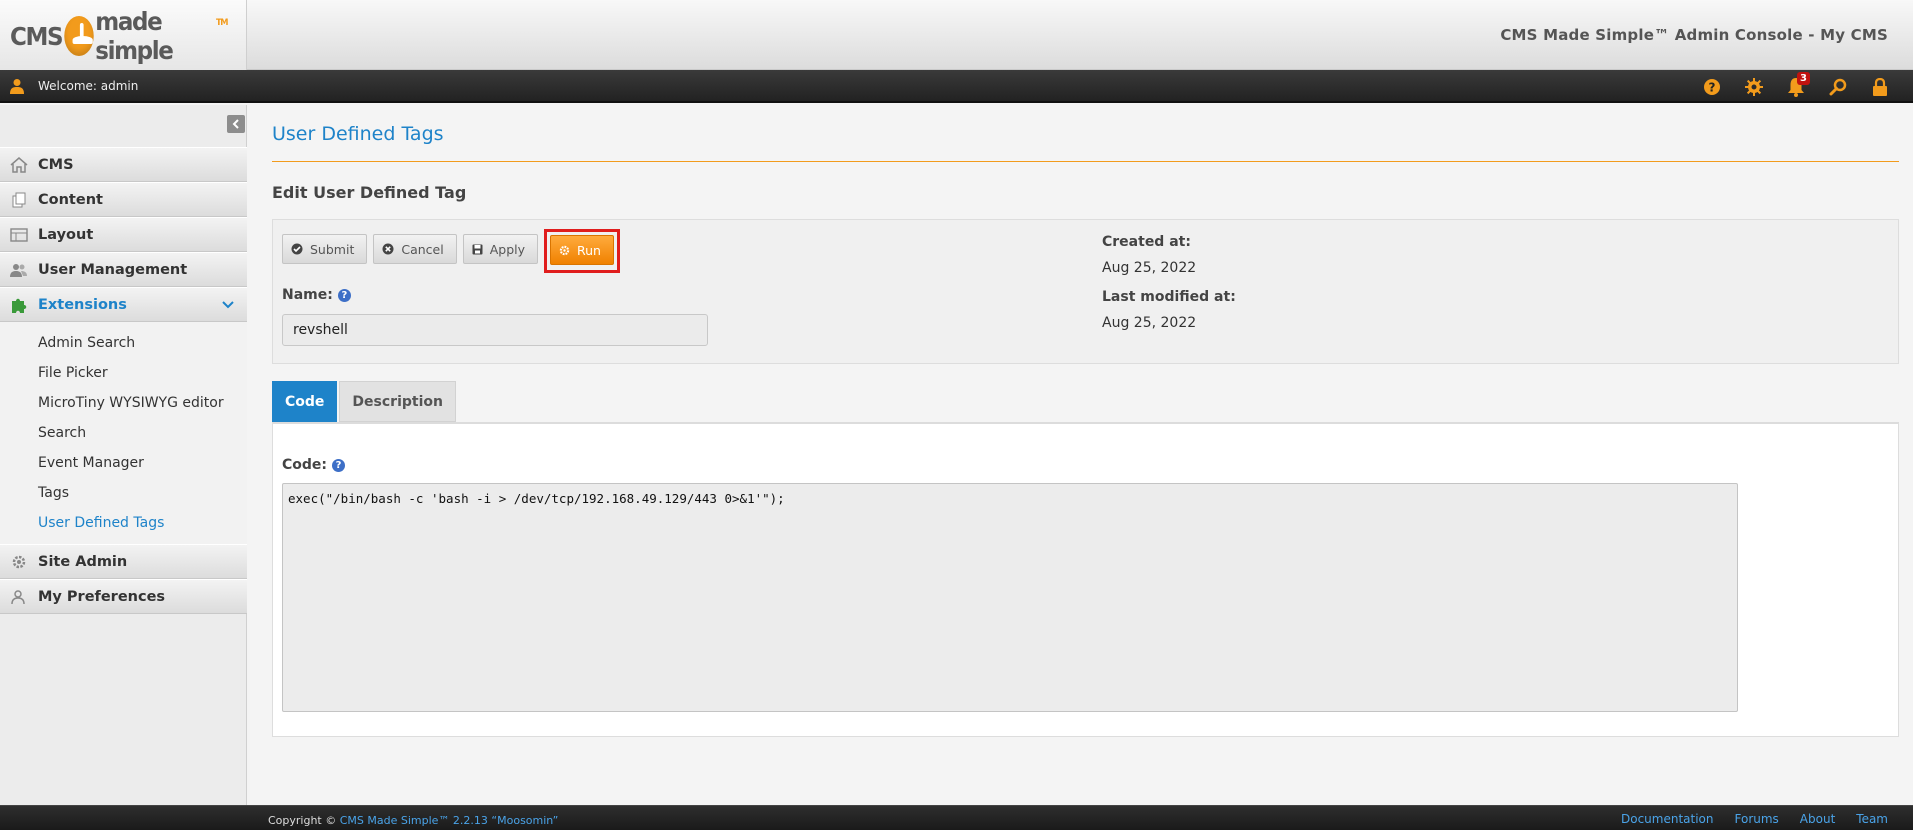 Image resolution: width=1913 pixels, height=830 pixels. Describe the element at coordinates (228, 305) in the screenshot. I see `chevron-down-icon` at that location.